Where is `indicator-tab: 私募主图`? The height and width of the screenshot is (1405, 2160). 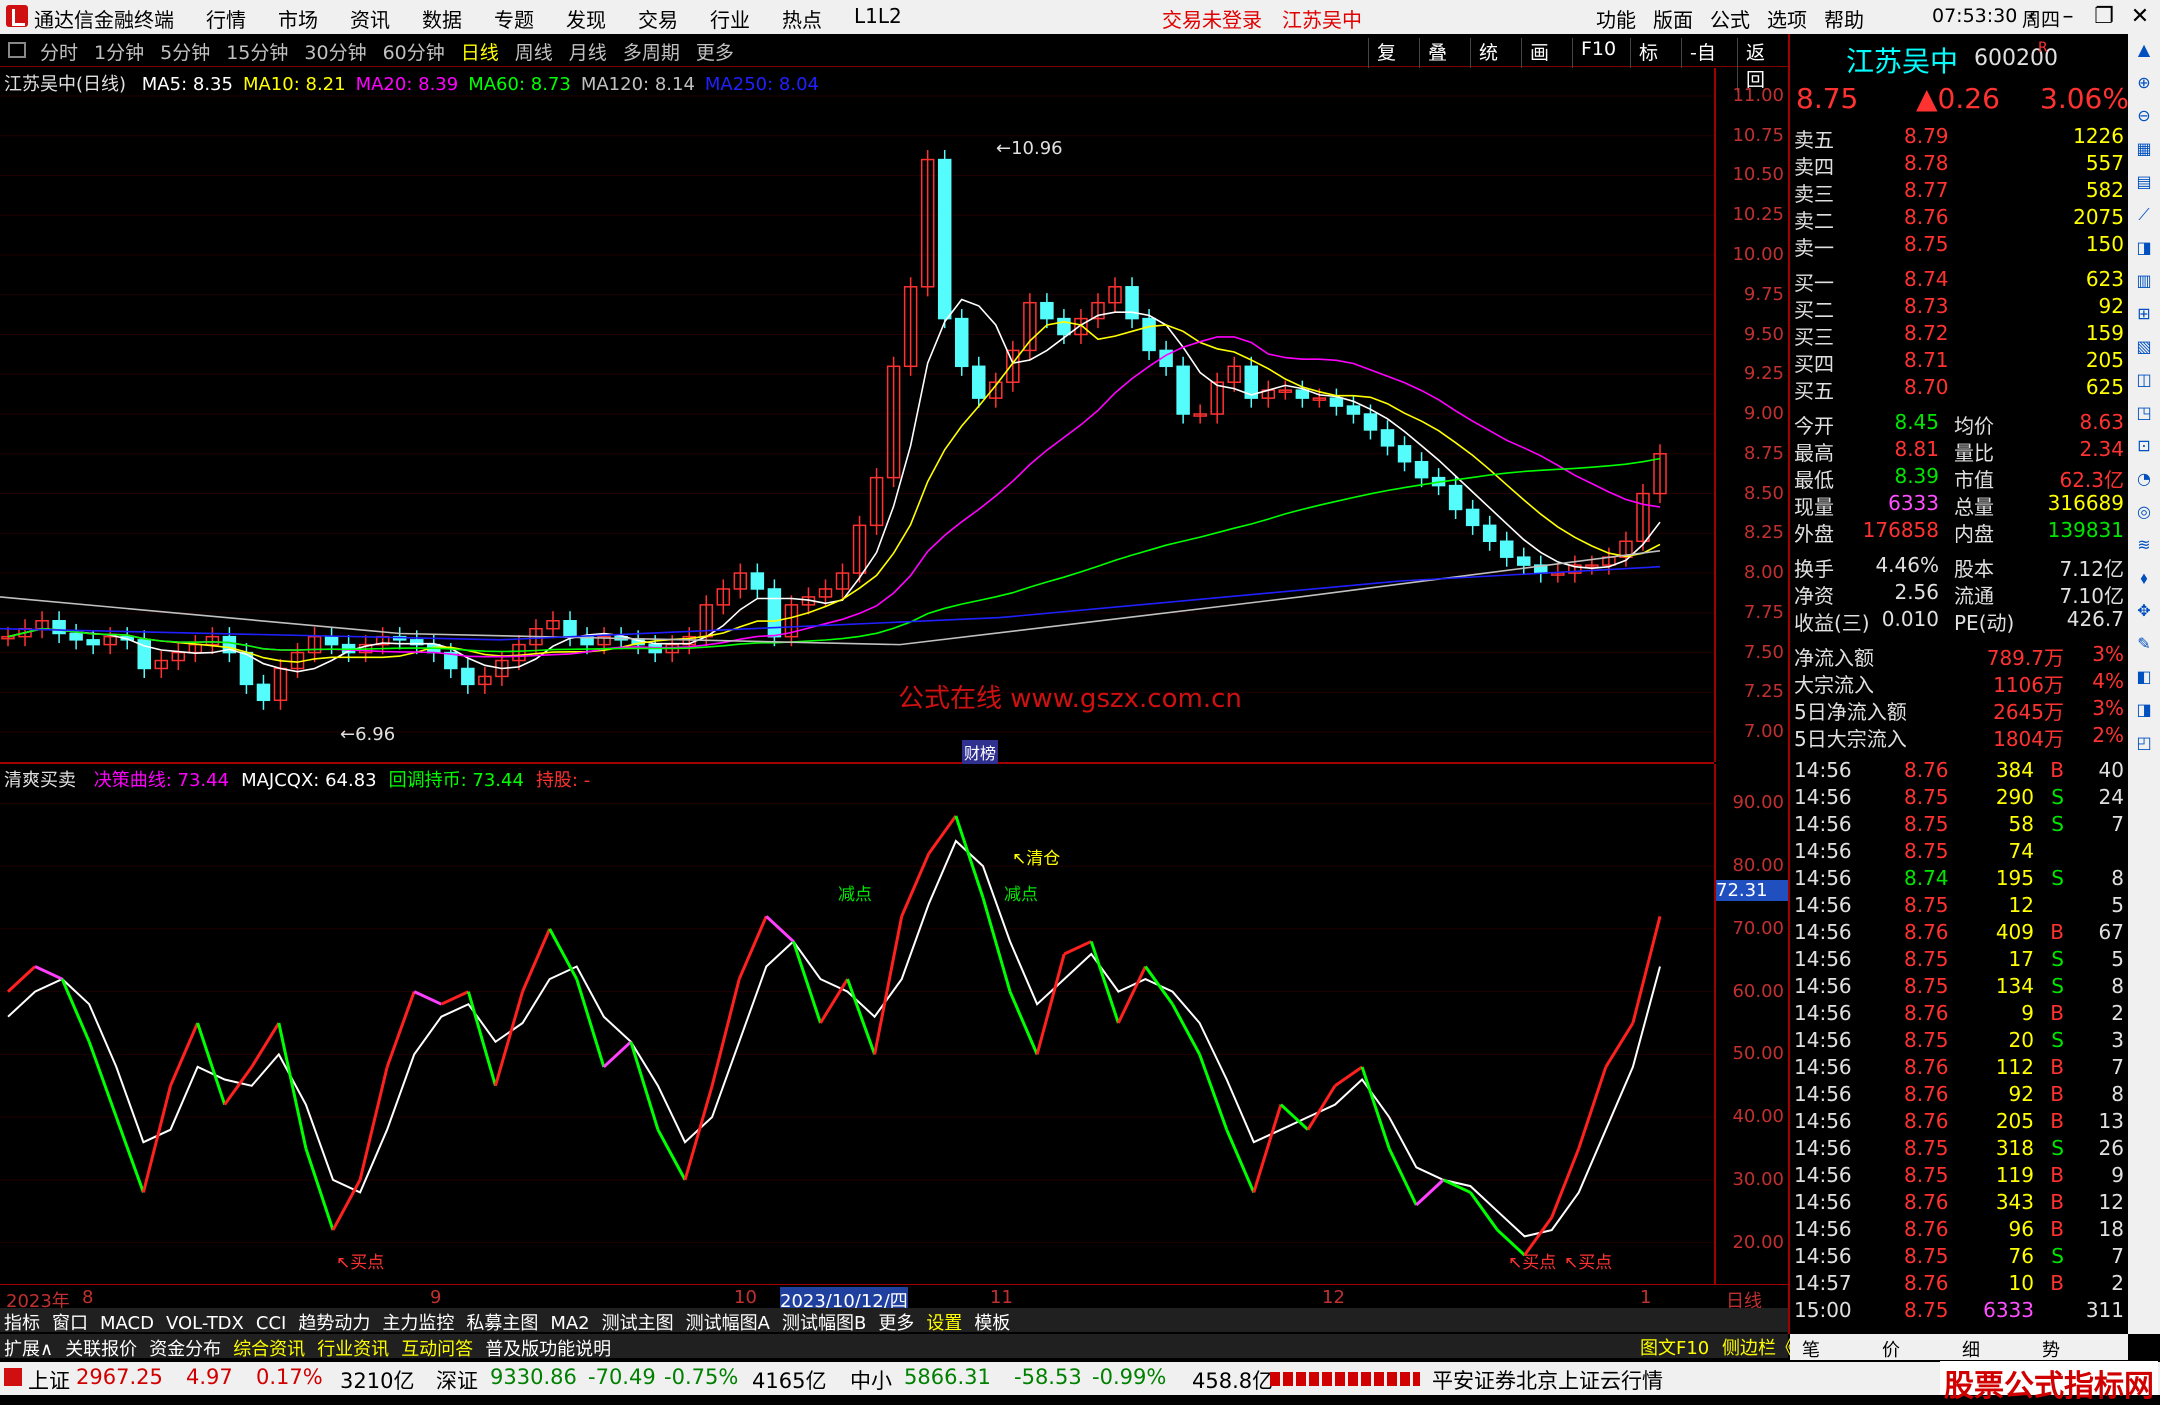
indicator-tab: 私募主图 is located at coordinates (502, 1323).